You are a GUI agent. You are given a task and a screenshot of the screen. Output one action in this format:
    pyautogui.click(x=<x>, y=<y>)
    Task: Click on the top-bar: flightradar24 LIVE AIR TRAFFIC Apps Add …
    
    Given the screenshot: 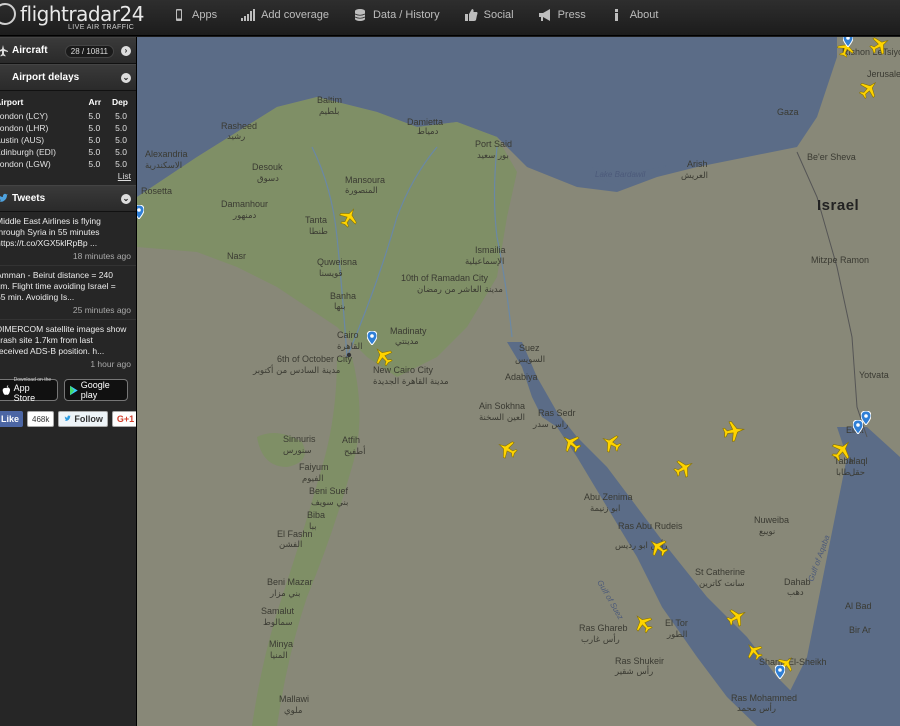 What is the action you would take?
    pyautogui.click(x=450, y=18)
    